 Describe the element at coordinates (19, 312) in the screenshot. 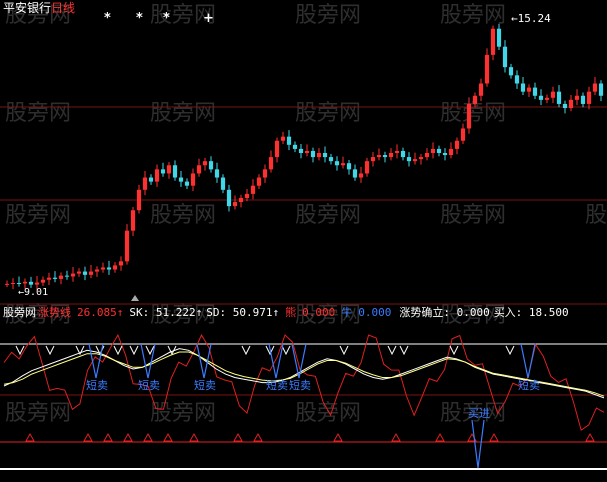

I see `header-brand: 股旁网` at that location.